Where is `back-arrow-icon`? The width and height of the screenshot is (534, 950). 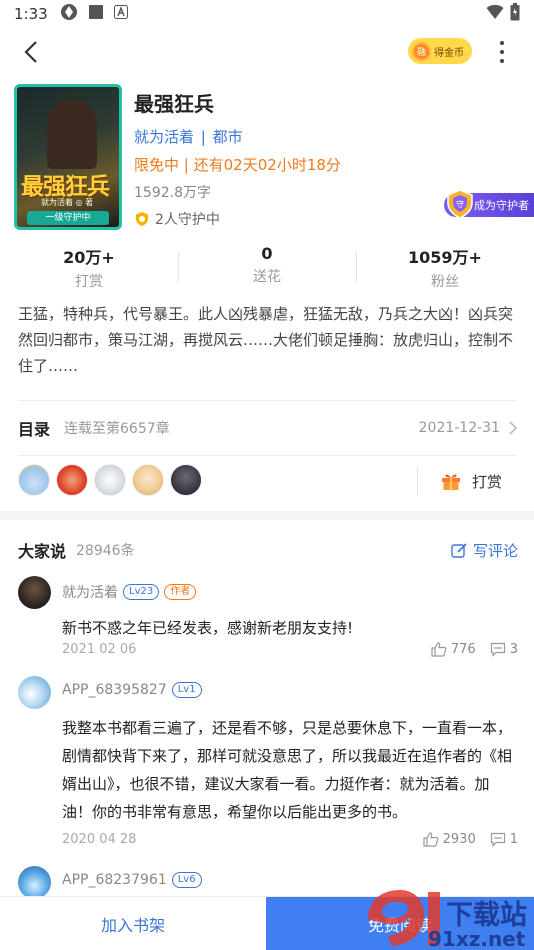
back-arrow-icon is located at coordinates (30, 52).